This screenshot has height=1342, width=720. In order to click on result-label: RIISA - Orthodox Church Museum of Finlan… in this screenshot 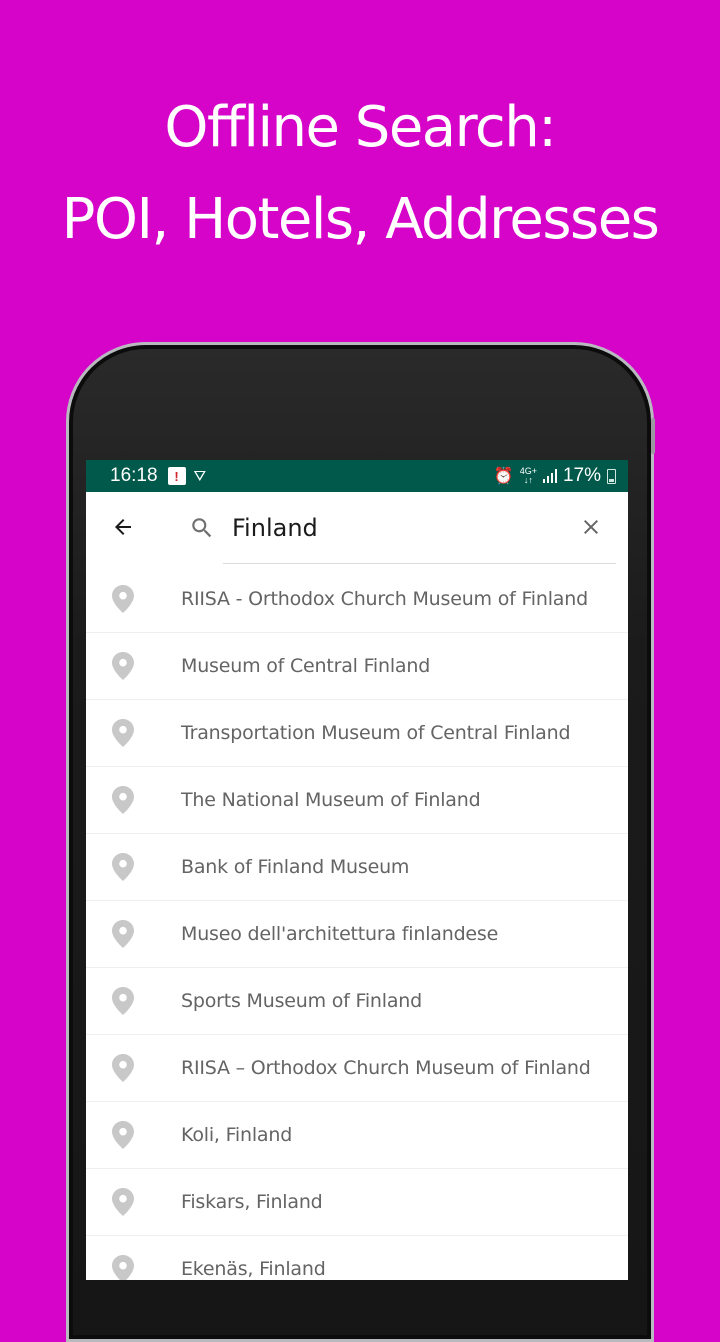, I will do `click(384, 599)`.